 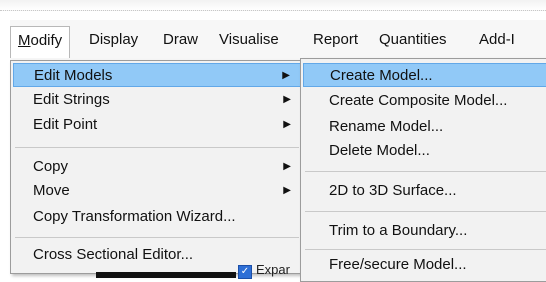 I want to click on menu-item-copy: Copy ▶, so click(x=157, y=167).